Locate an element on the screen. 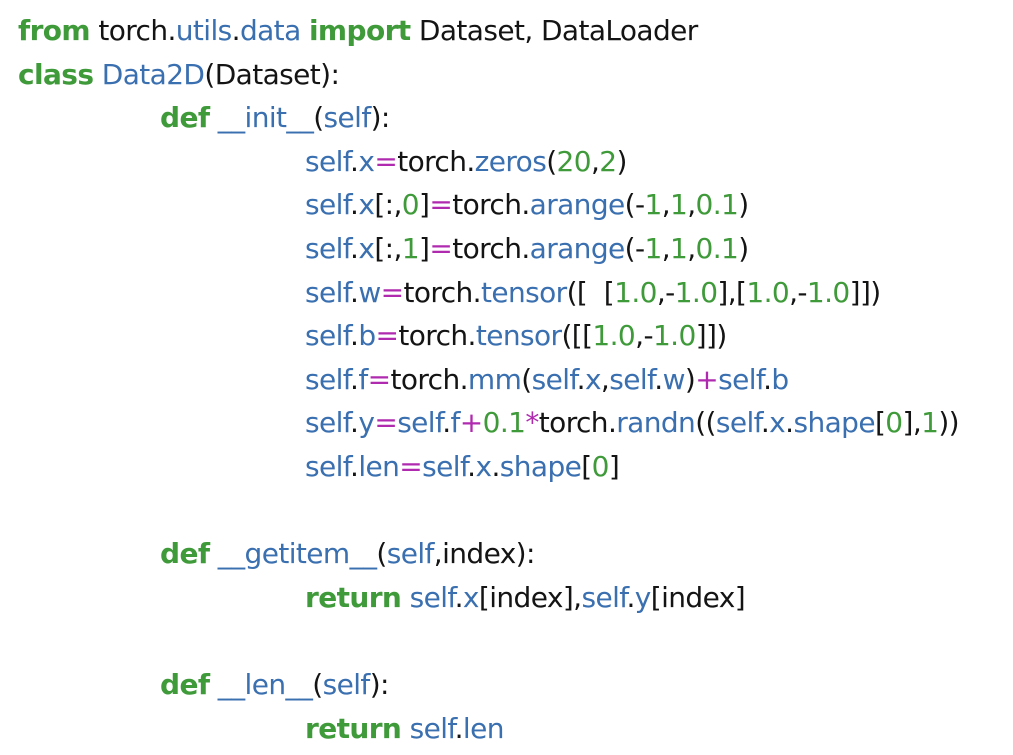 Image resolution: width=1013 pixels, height=755 pixels. code-line: return self.len is located at coordinates (404, 729).